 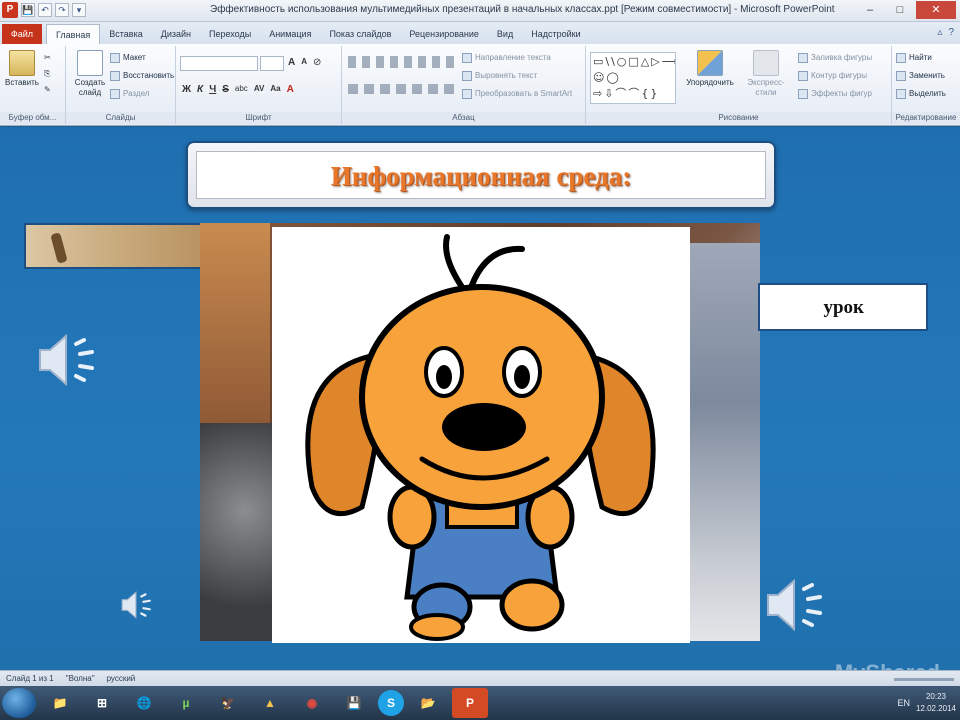 I want to click on language-indicator: EN, so click(x=903, y=703).